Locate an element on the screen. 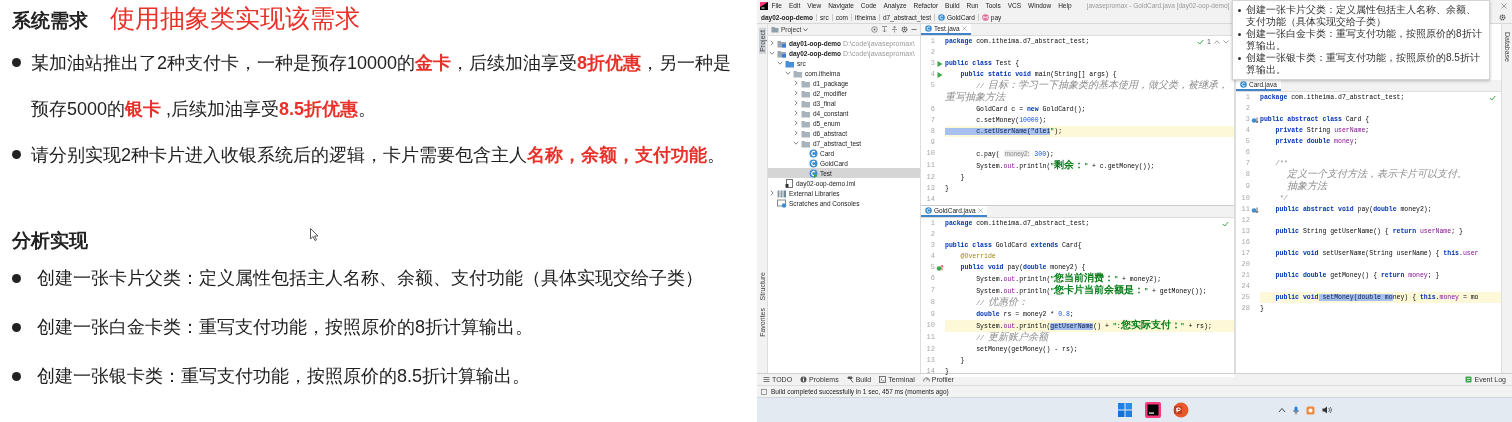 The image size is (1512, 422). target-icon is located at coordinates (874, 29).